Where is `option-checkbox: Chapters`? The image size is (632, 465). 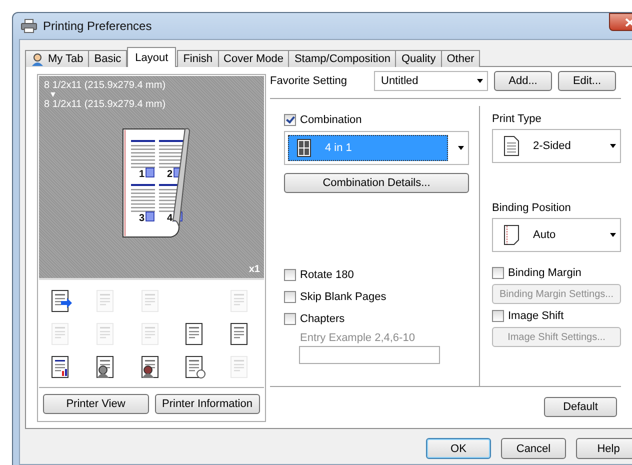 option-checkbox: Chapters is located at coordinates (376, 319).